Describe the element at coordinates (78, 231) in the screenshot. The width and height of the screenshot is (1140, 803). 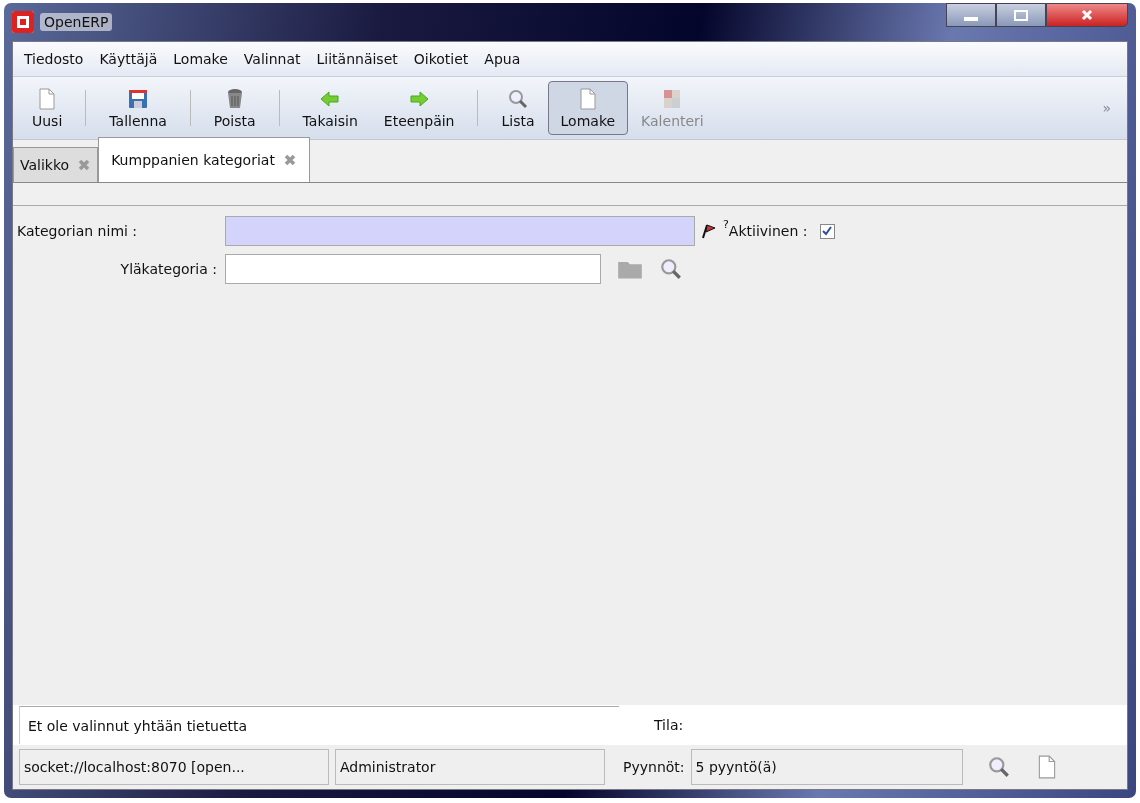
I see `field-label: Kategorian nimi :` at that location.